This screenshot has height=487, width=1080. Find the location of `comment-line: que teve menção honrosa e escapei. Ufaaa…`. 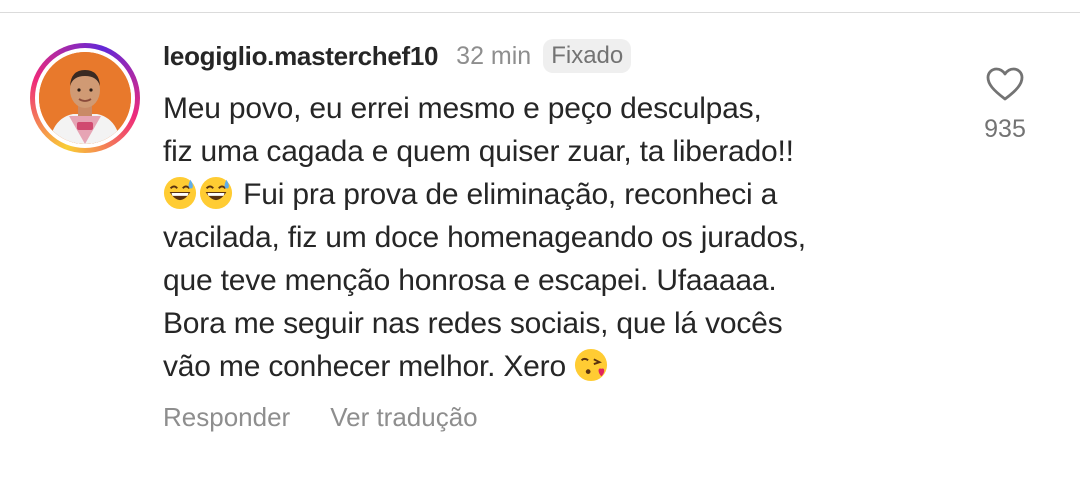

comment-line: que teve menção honrosa e escapei. Ufaaa… is located at coordinates (470, 280).